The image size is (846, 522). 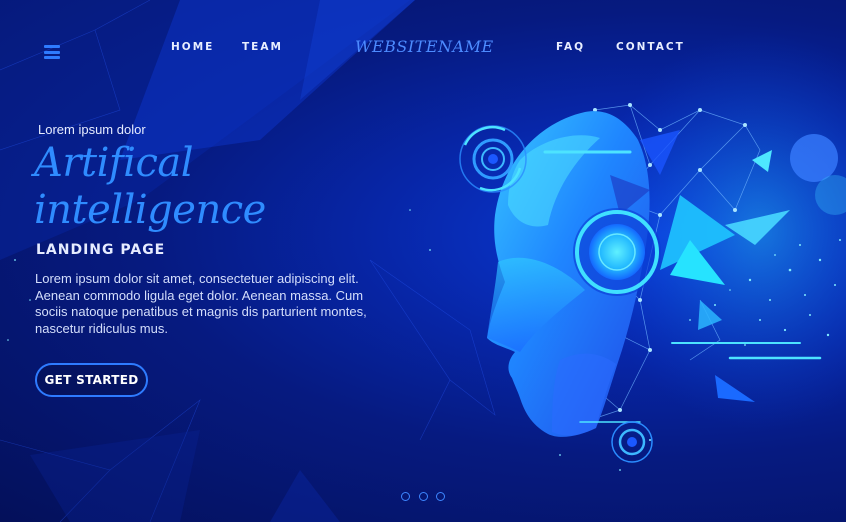 What do you see at coordinates (101, 250) in the screenshot?
I see `hero-subtitle: LANDING PAGE` at bounding box center [101, 250].